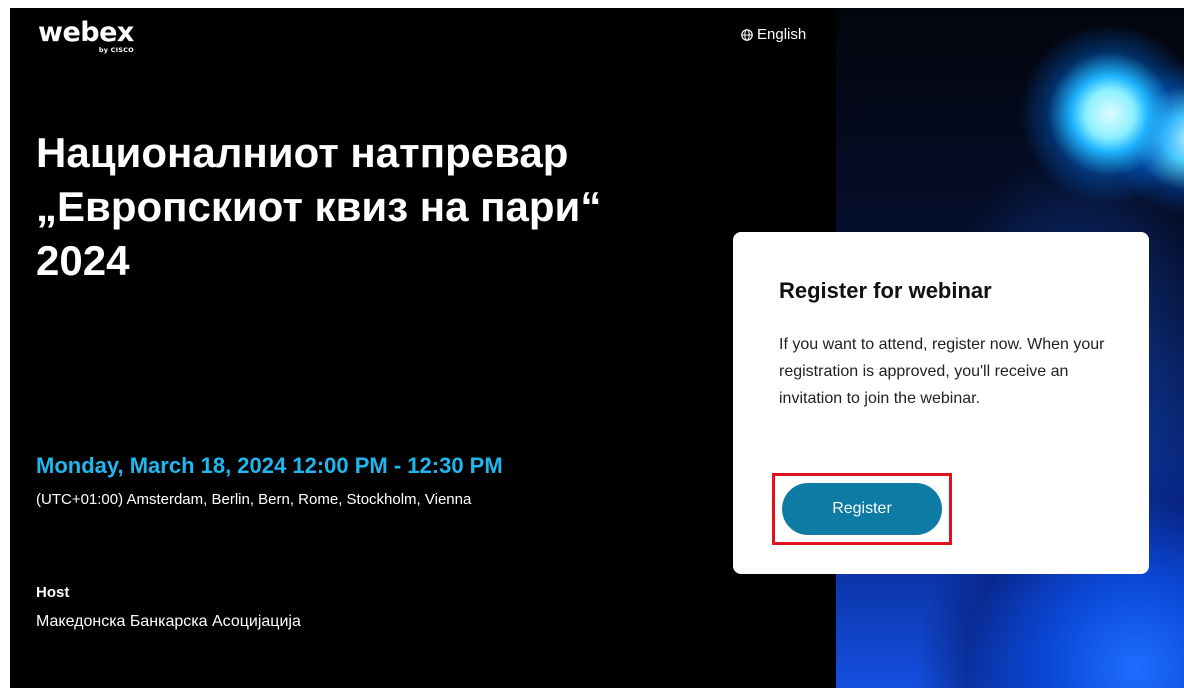 The image size is (1184, 688). I want to click on language-label: English, so click(782, 34).